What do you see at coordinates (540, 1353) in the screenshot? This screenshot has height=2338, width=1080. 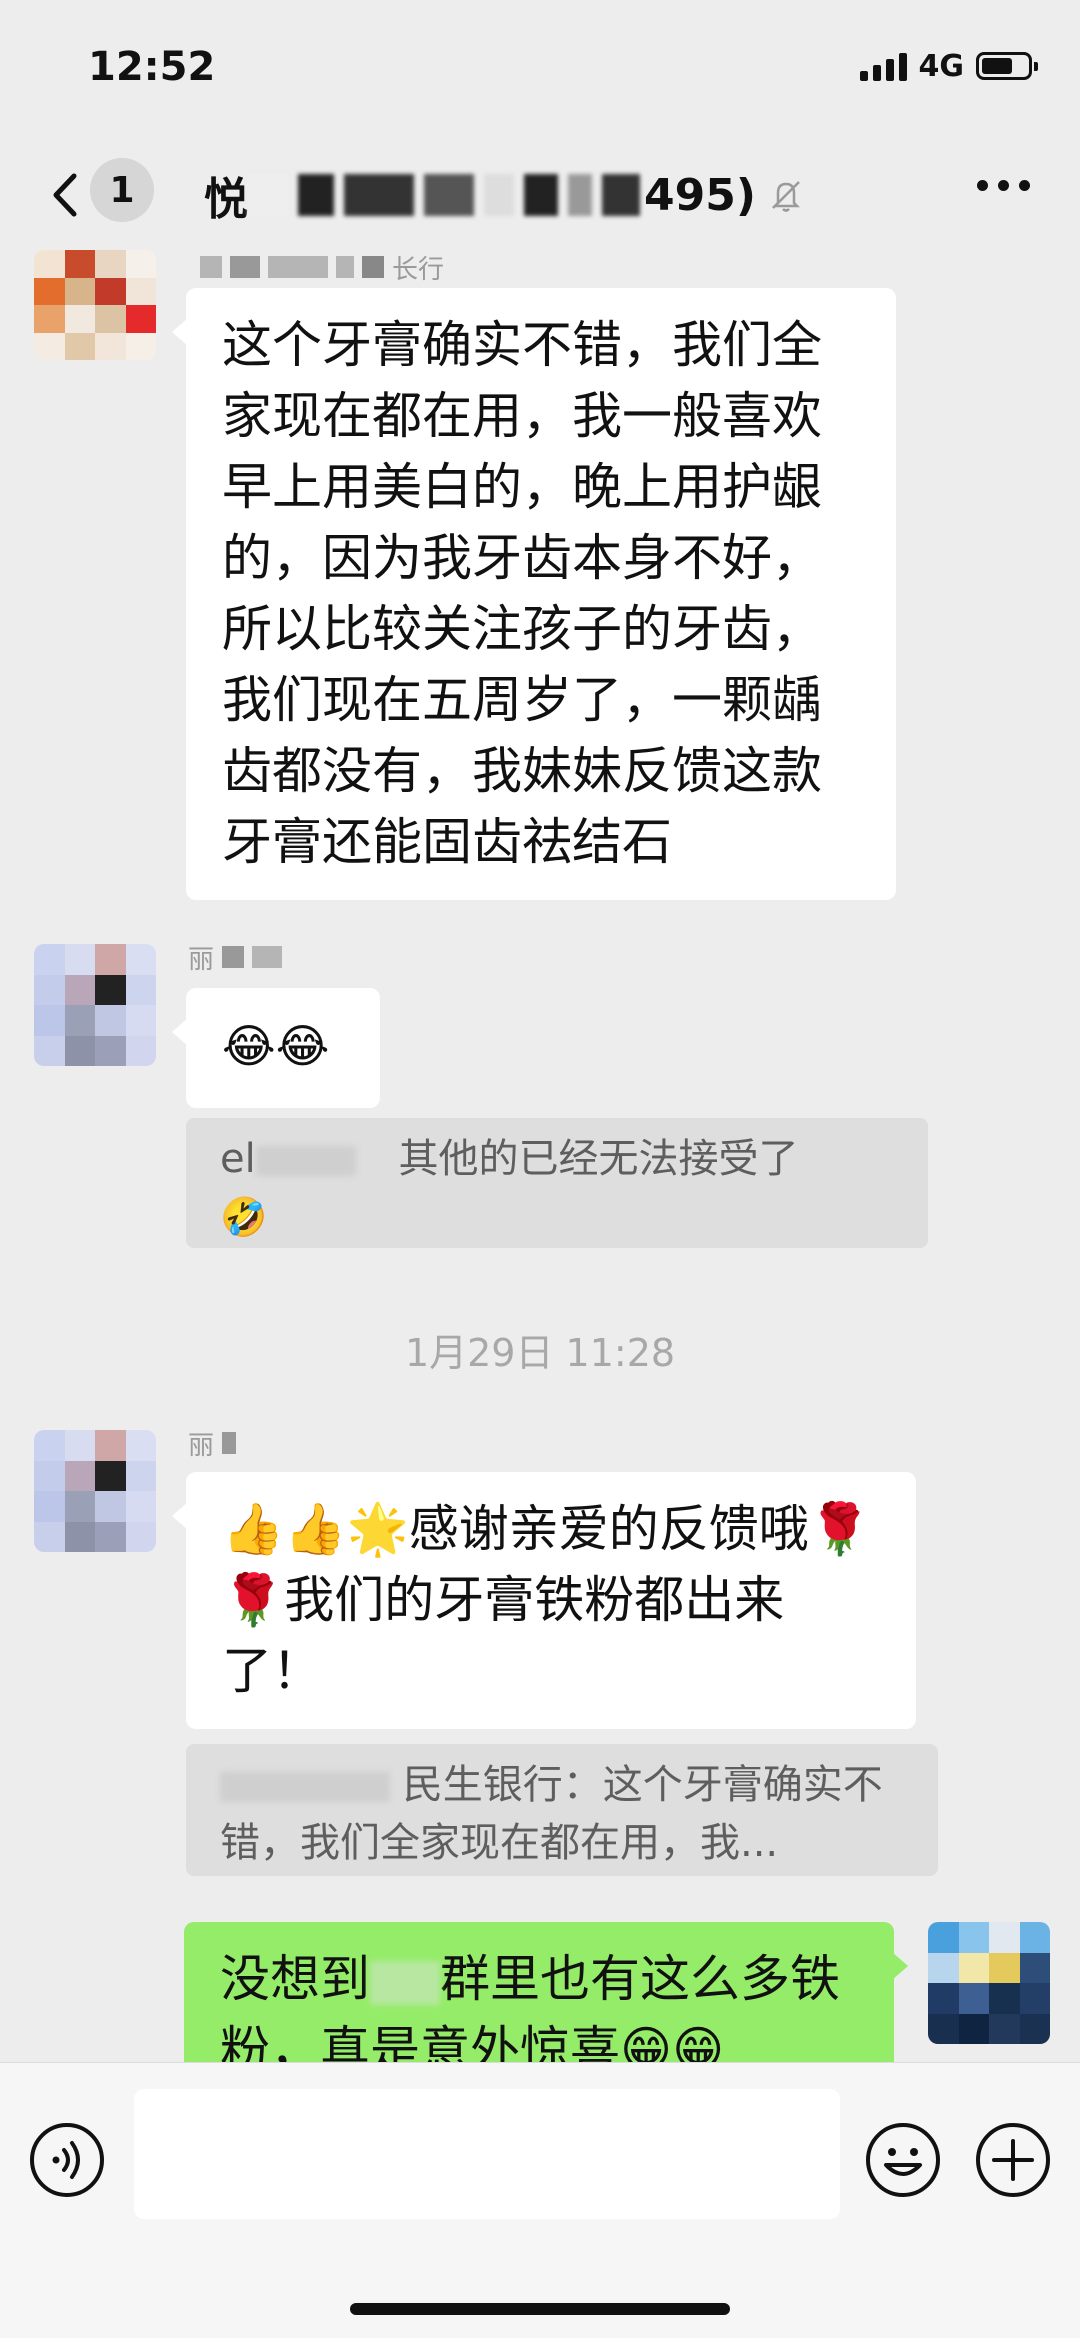 I see `timestamp: 1月29日 11:28` at bounding box center [540, 1353].